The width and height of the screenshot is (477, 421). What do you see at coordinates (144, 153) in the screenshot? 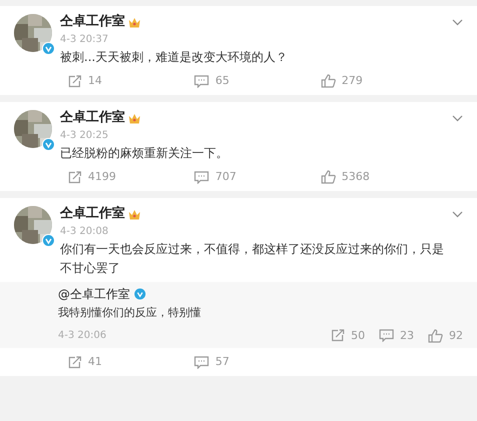
I see `post-text: 已经脱粉的麻烦重新关注一下。` at bounding box center [144, 153].